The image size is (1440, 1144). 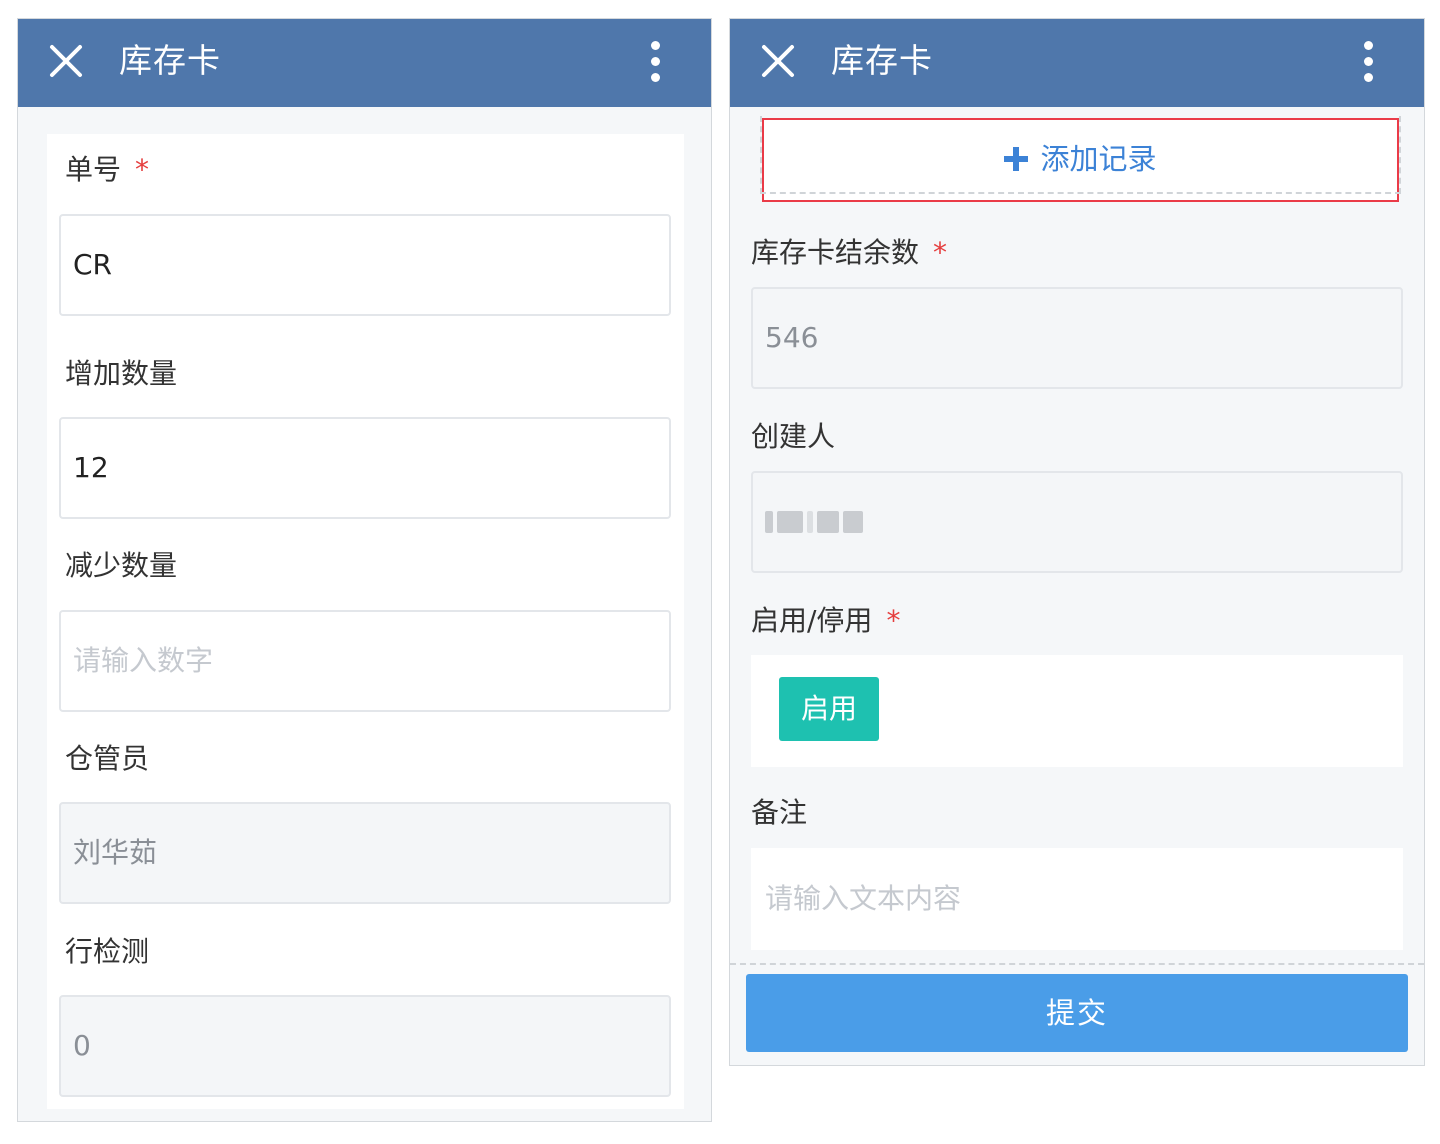 I want to click on row-check-field: 0, so click(x=365, y=1046).